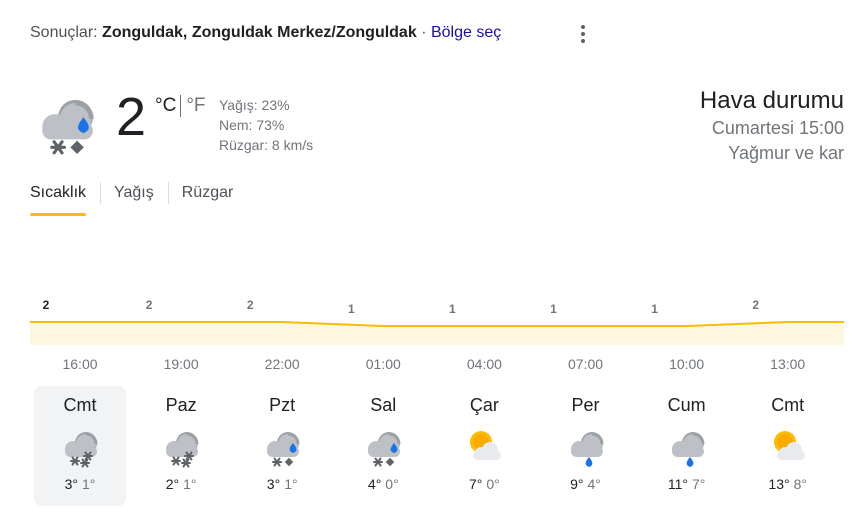 This screenshot has width=866, height=523. What do you see at coordinates (252, 125) in the screenshot?
I see `humidity-value: Nem: 73%` at bounding box center [252, 125].